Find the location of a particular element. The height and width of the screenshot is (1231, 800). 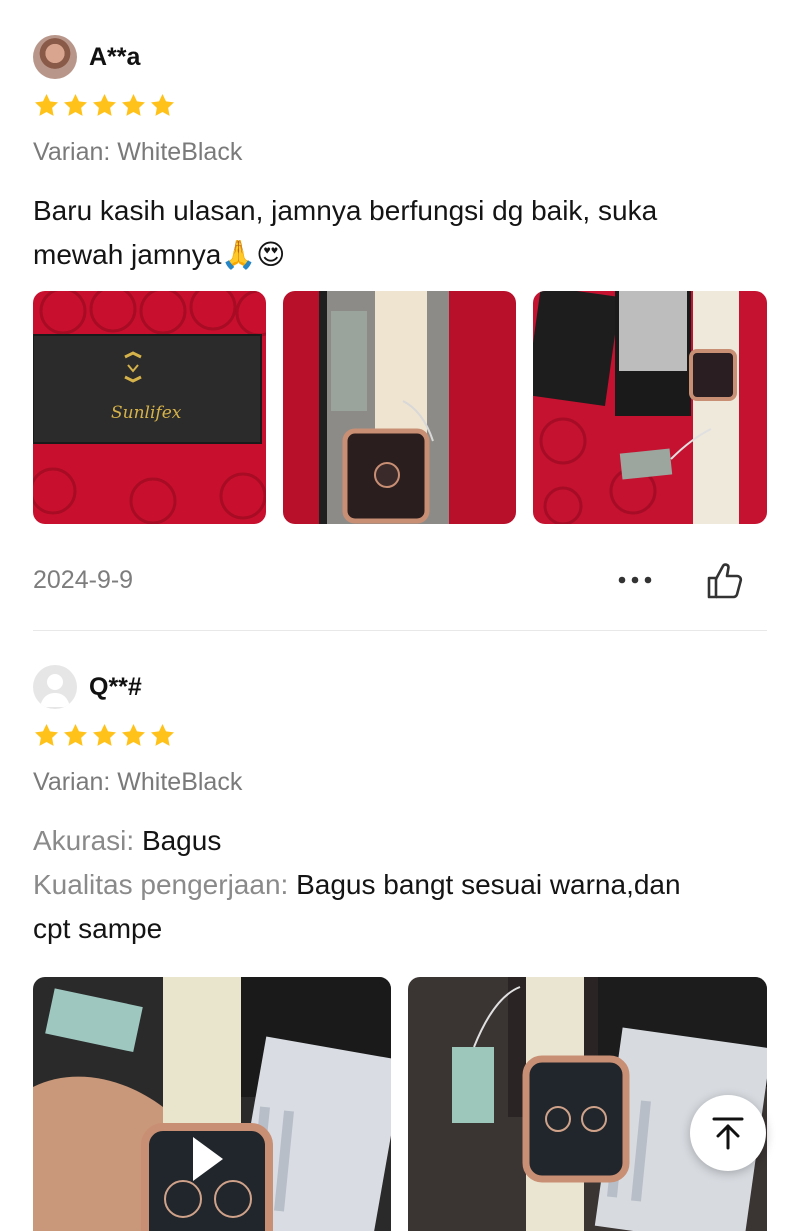

arrow-up-to-top-icon is located at coordinates (728, 1133).